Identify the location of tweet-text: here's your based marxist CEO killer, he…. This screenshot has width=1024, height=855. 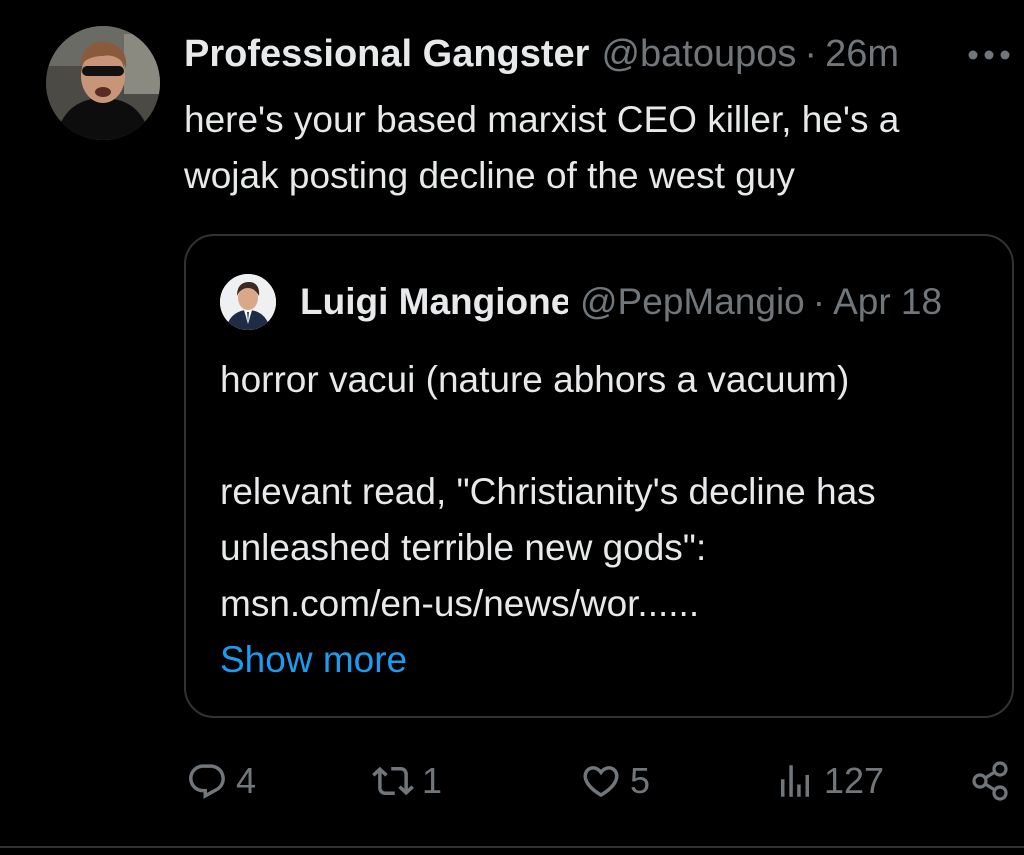
(542, 147).